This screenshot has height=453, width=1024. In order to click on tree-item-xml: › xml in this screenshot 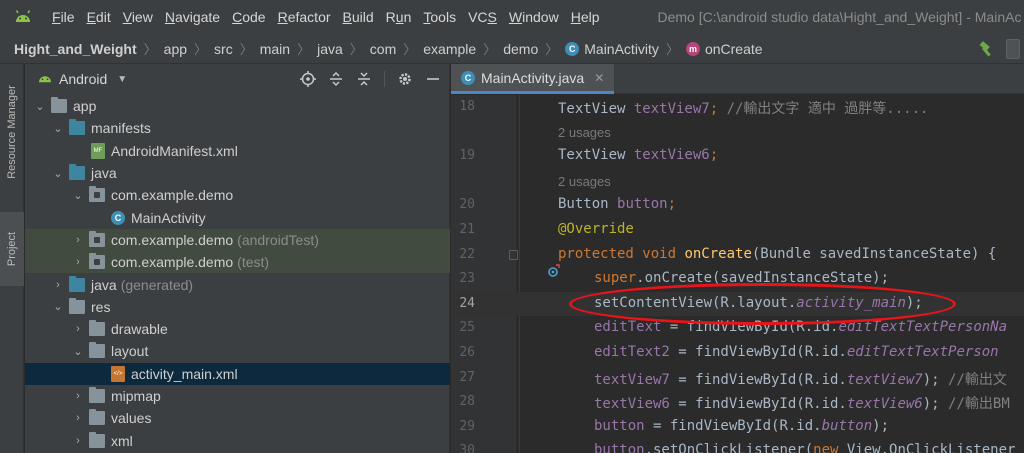, I will do `click(237, 440)`.